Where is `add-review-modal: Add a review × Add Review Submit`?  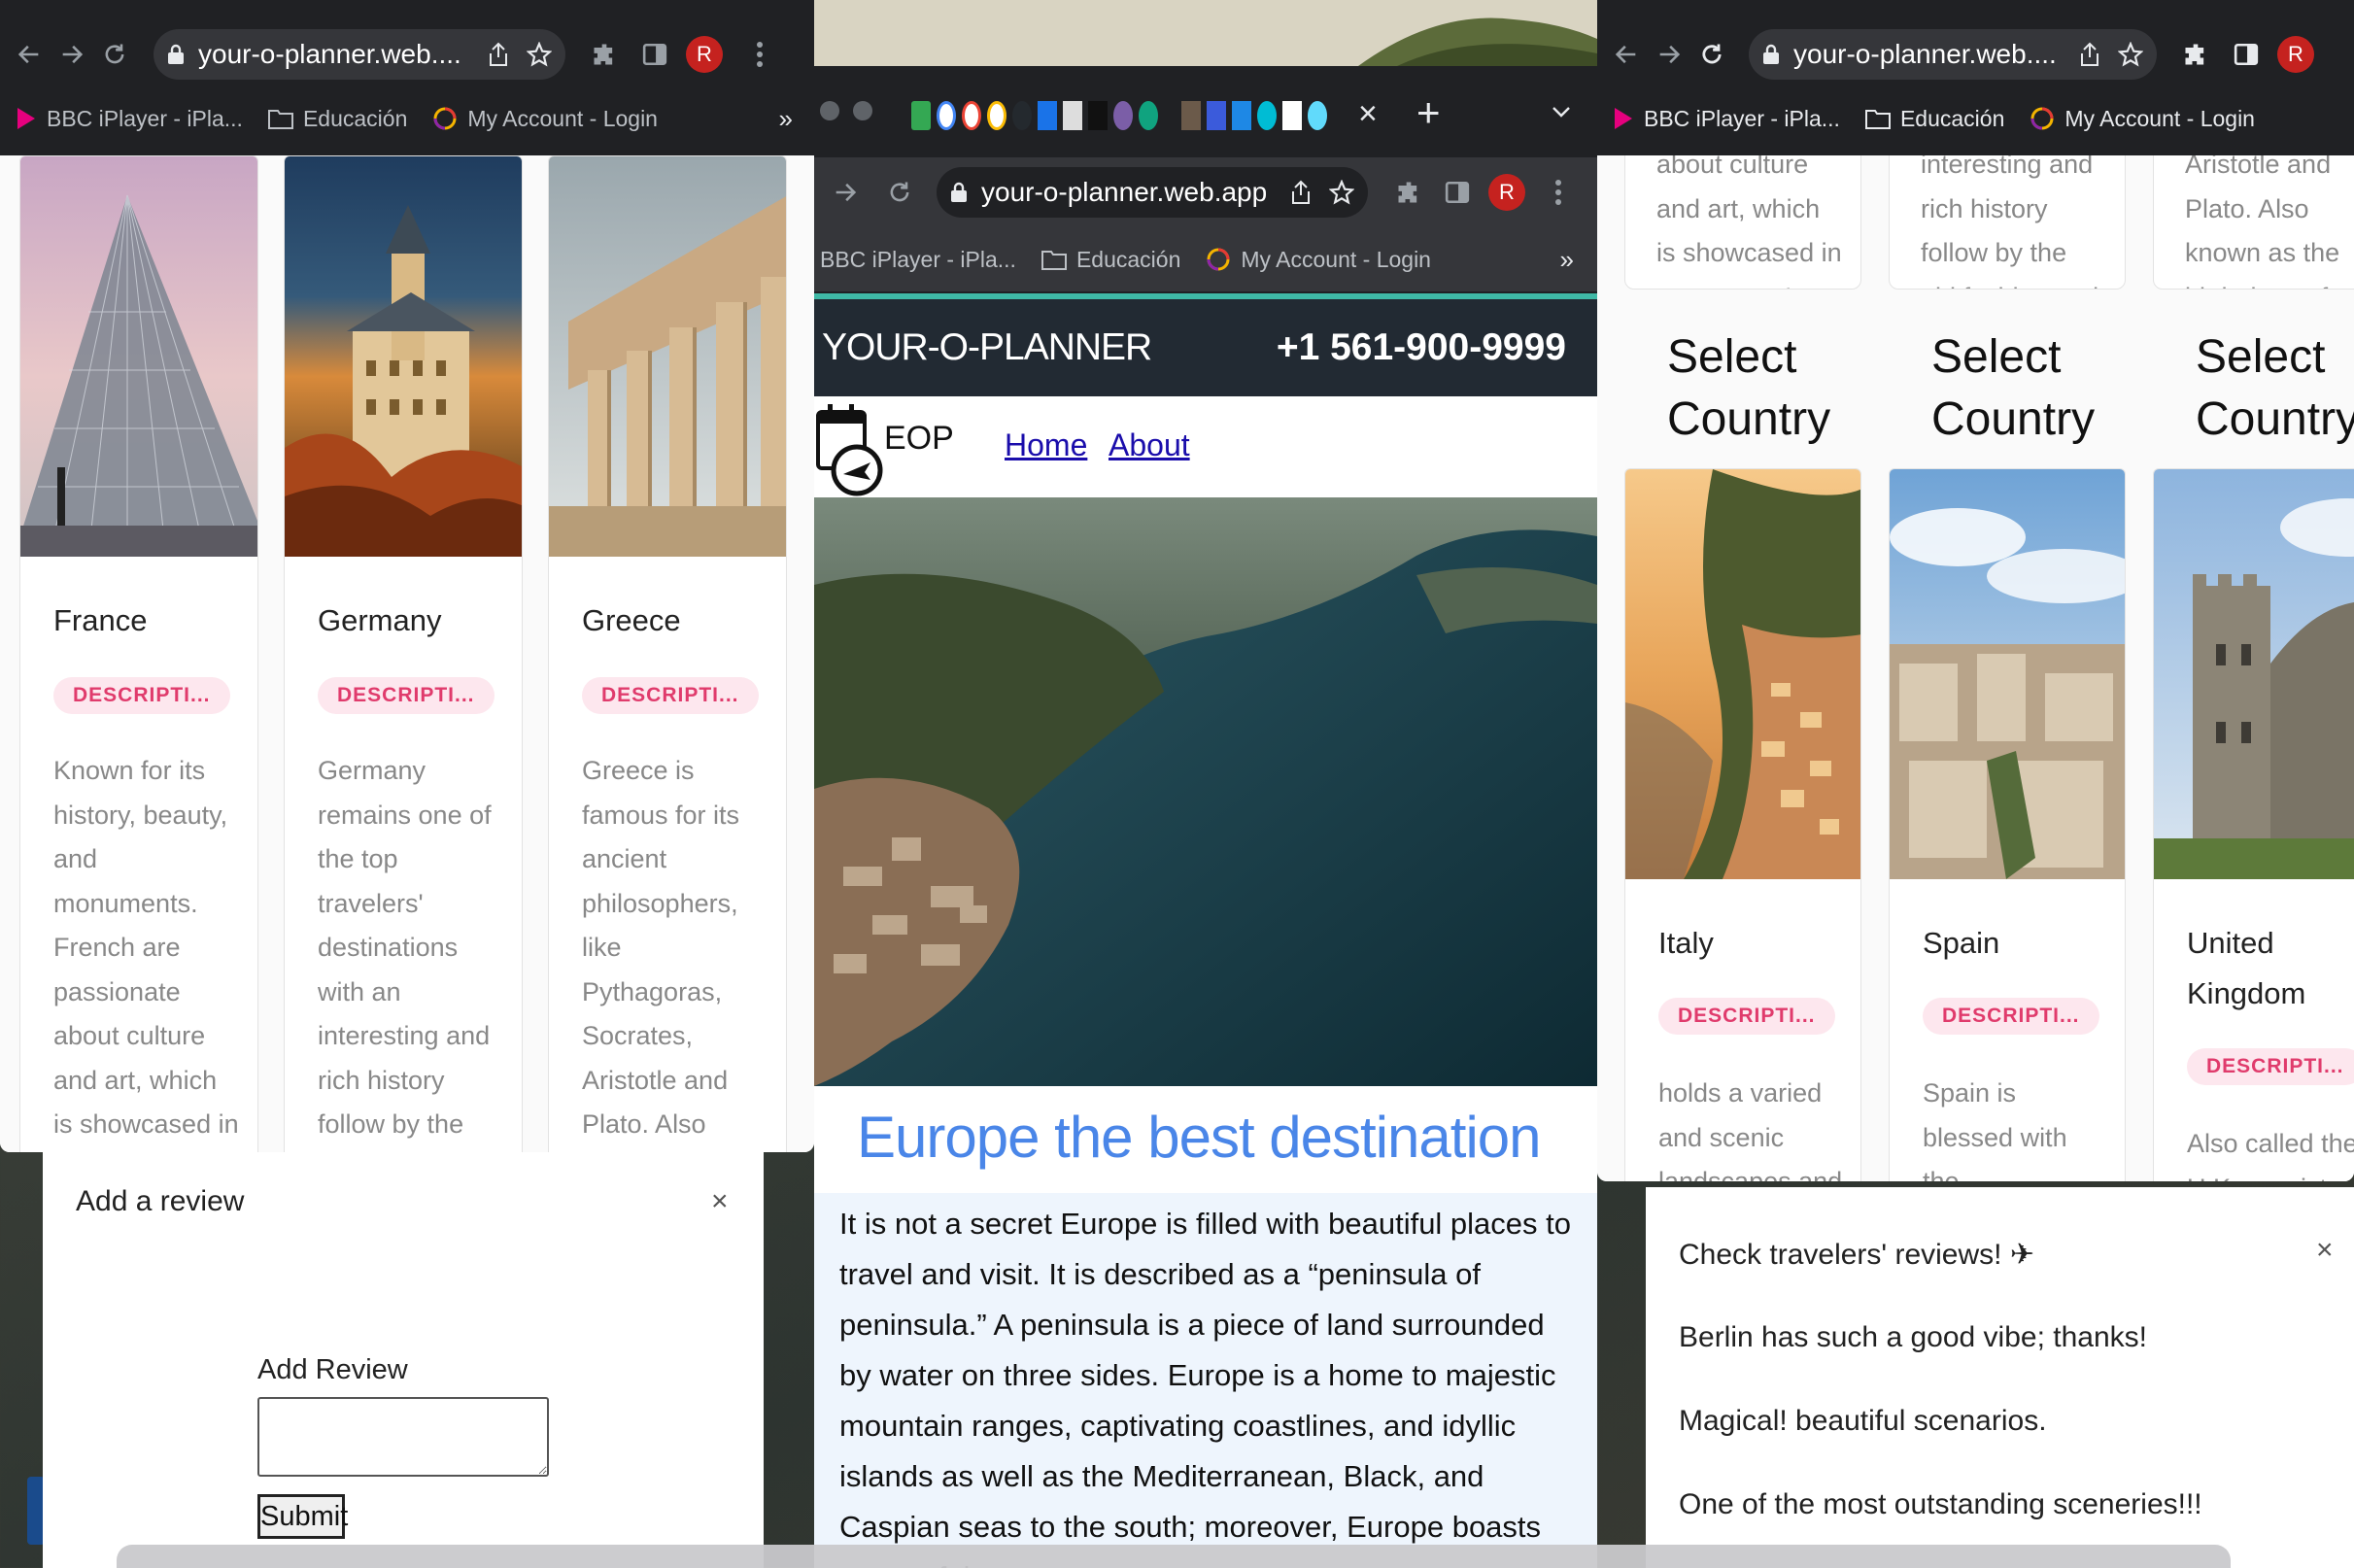 add-review-modal: Add a review × Add Review Submit is located at coordinates (403, 1360).